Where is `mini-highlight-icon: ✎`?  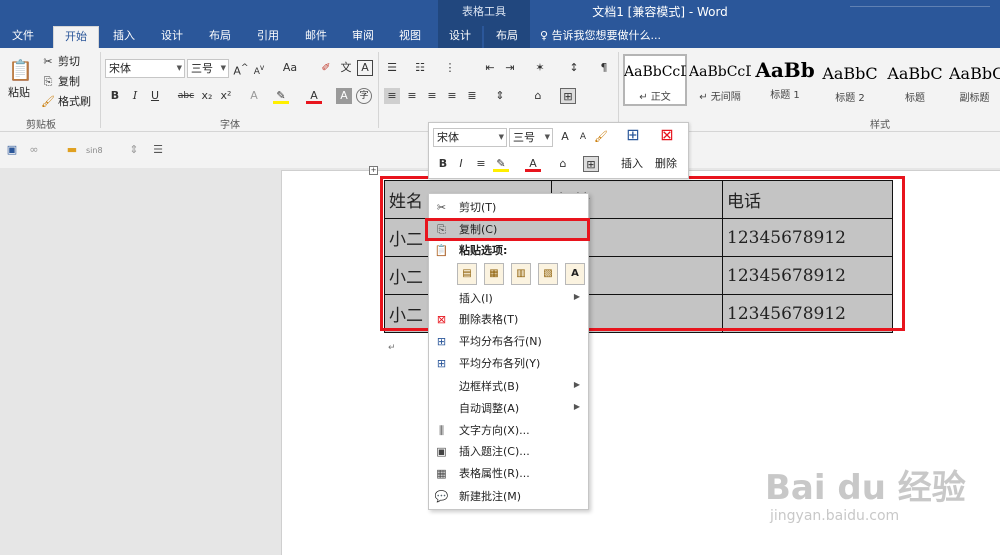
mini-highlight-icon: ✎ is located at coordinates (501, 164).